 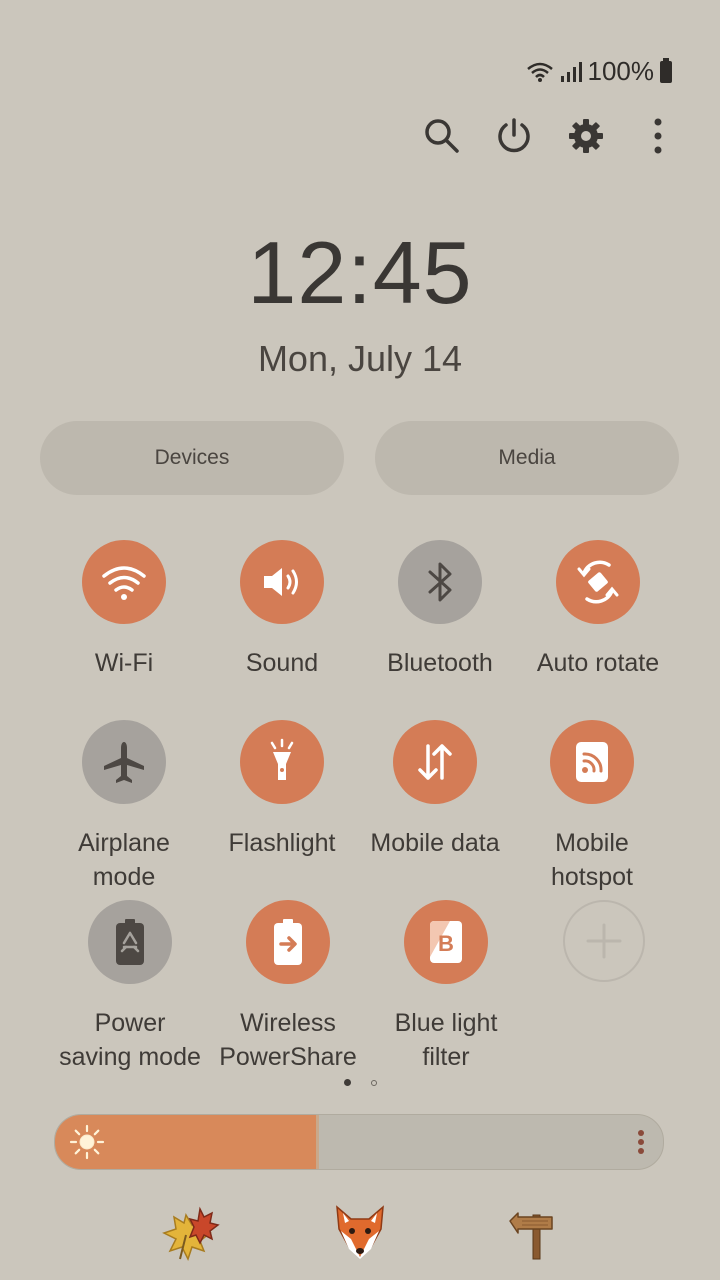 I want to click on wireless-powershare-icon, so click(x=288, y=942).